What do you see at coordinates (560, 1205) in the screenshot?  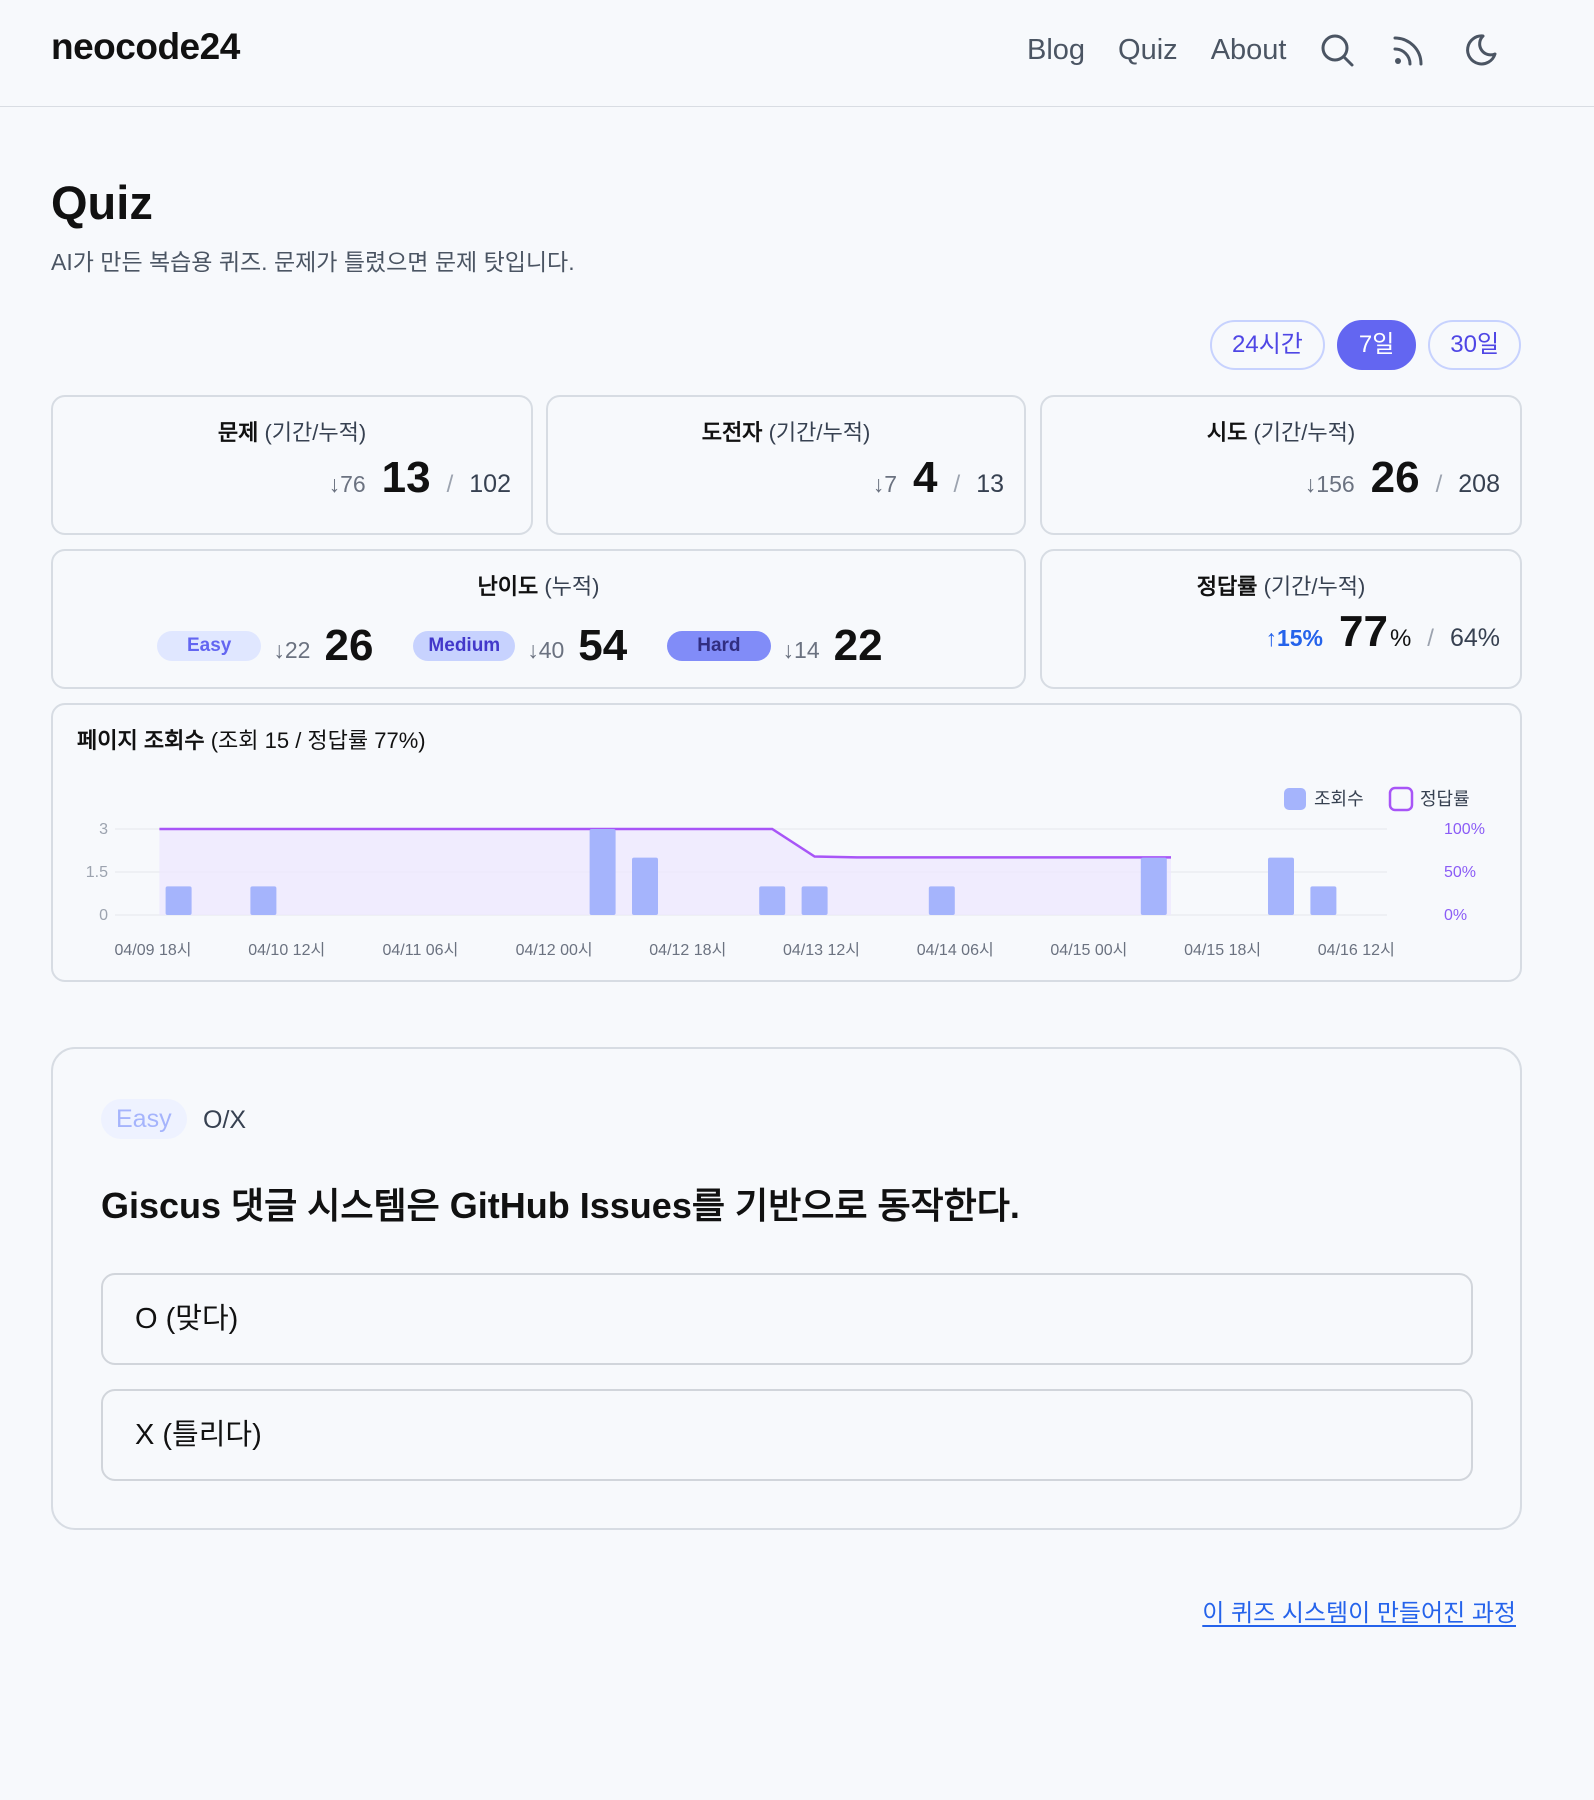 I see `quiz-question: Giscus 댓글 시스템은 GitHub Issues를 기반으로 동작한다.` at bounding box center [560, 1205].